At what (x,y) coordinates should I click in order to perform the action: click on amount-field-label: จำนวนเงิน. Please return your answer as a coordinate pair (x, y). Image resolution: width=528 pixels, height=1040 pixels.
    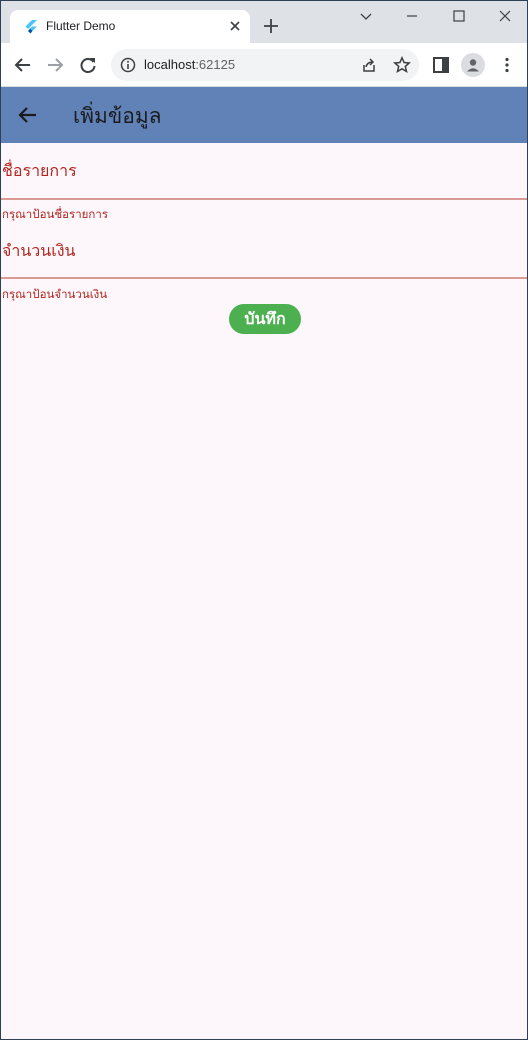
    Looking at the image, I should click on (39, 250).